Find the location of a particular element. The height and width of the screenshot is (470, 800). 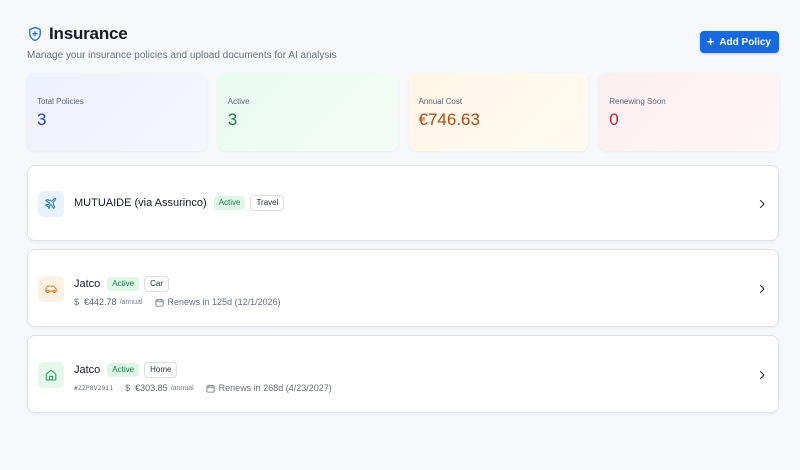

page-title: Insurance is located at coordinates (88, 33).